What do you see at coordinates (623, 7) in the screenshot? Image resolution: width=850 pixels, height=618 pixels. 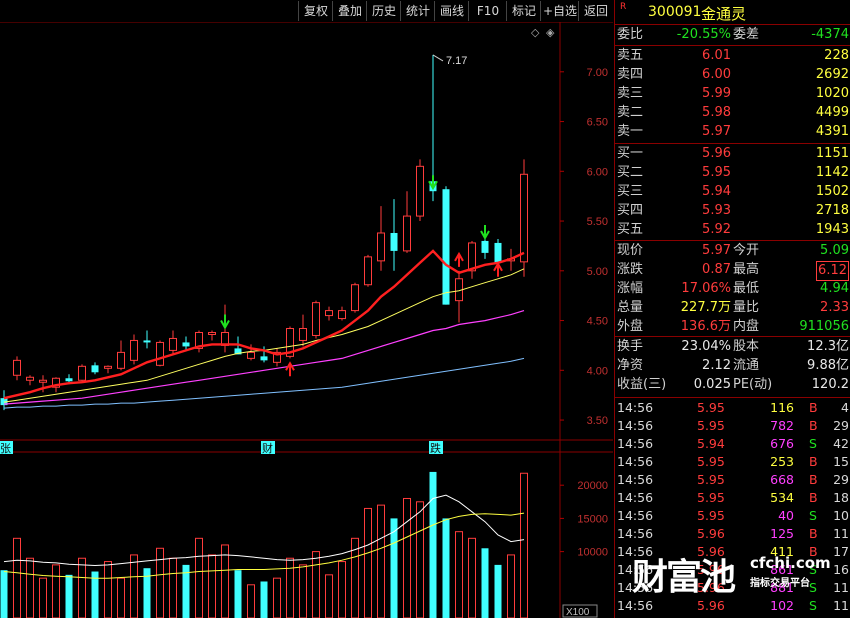 I see `r-badge: R` at bounding box center [623, 7].